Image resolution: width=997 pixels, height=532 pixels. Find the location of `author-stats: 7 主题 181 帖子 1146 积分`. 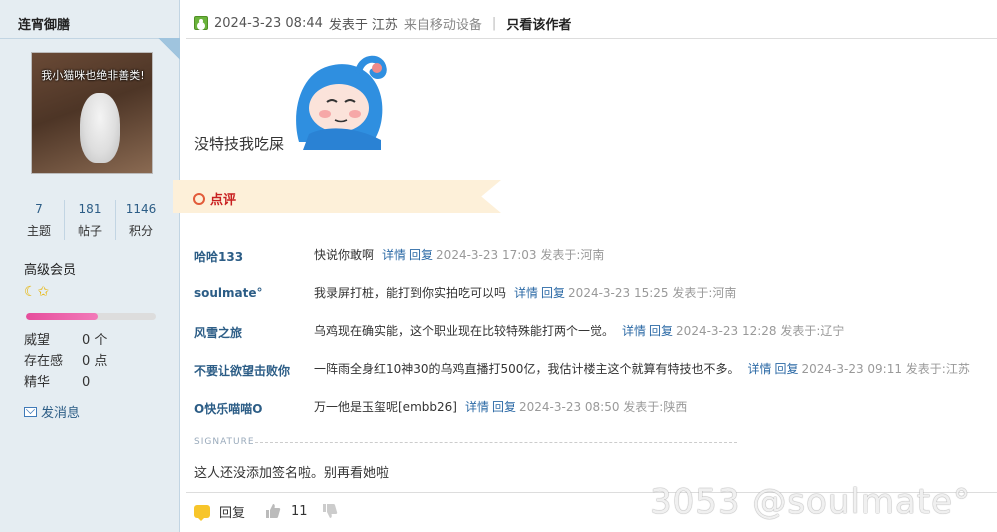

author-stats: 7 主题 181 帖子 1146 积分 is located at coordinates (90, 220).